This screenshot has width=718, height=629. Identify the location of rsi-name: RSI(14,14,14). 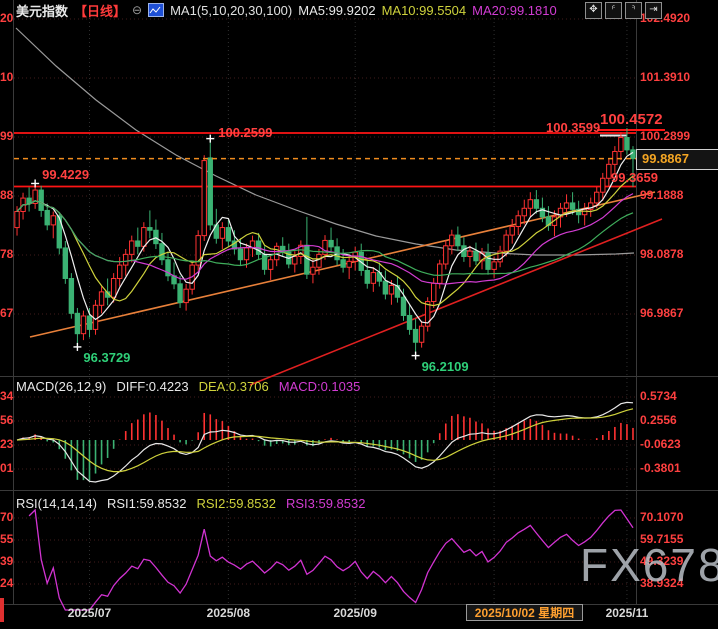
(56, 503).